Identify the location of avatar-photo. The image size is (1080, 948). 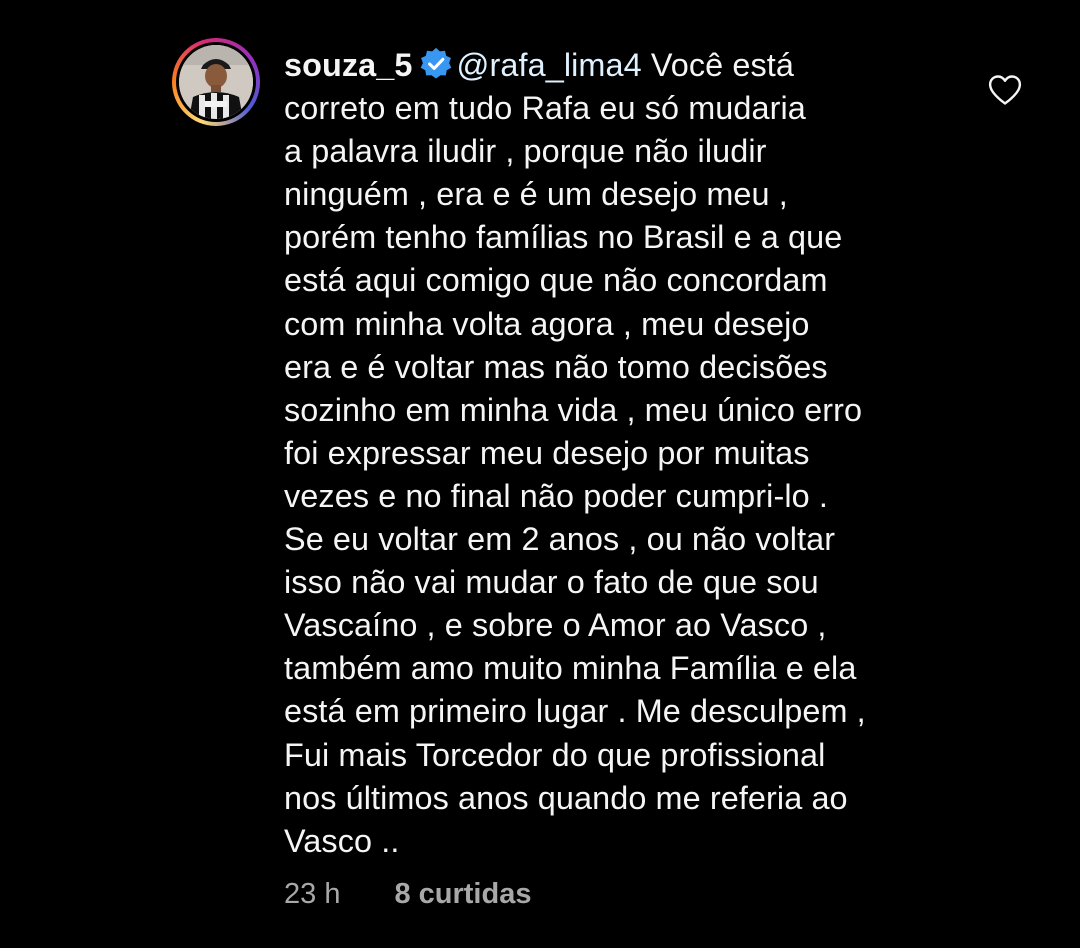
(216, 82).